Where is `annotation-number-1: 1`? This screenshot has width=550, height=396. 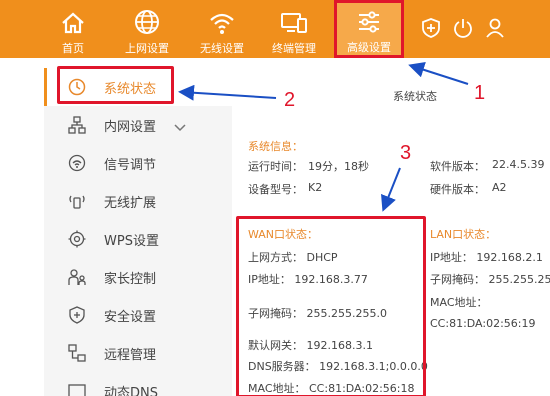 annotation-number-1: 1 is located at coordinates (480, 93).